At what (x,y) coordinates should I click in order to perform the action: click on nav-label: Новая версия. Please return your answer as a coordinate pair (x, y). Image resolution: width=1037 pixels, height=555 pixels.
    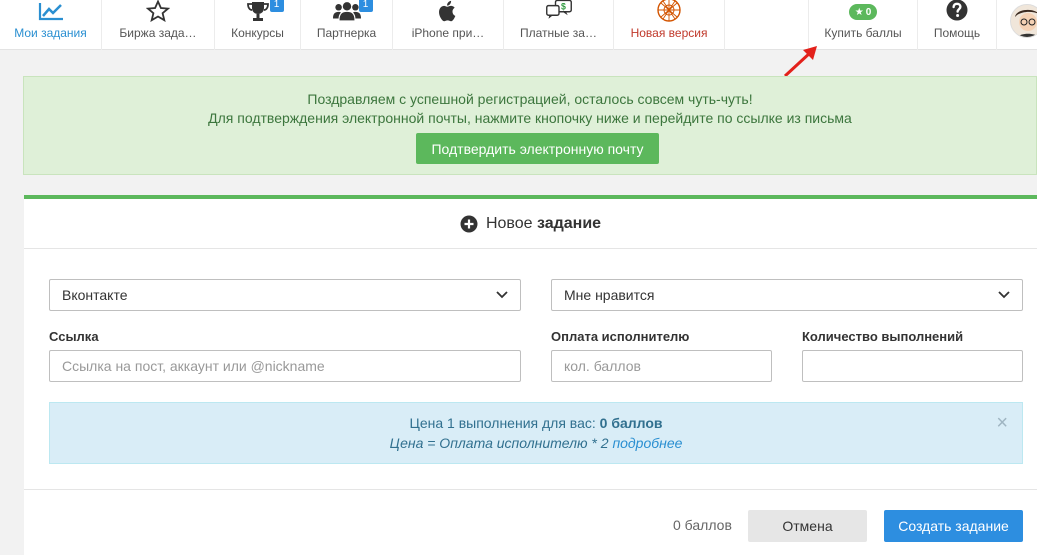
    Looking at the image, I should click on (669, 33).